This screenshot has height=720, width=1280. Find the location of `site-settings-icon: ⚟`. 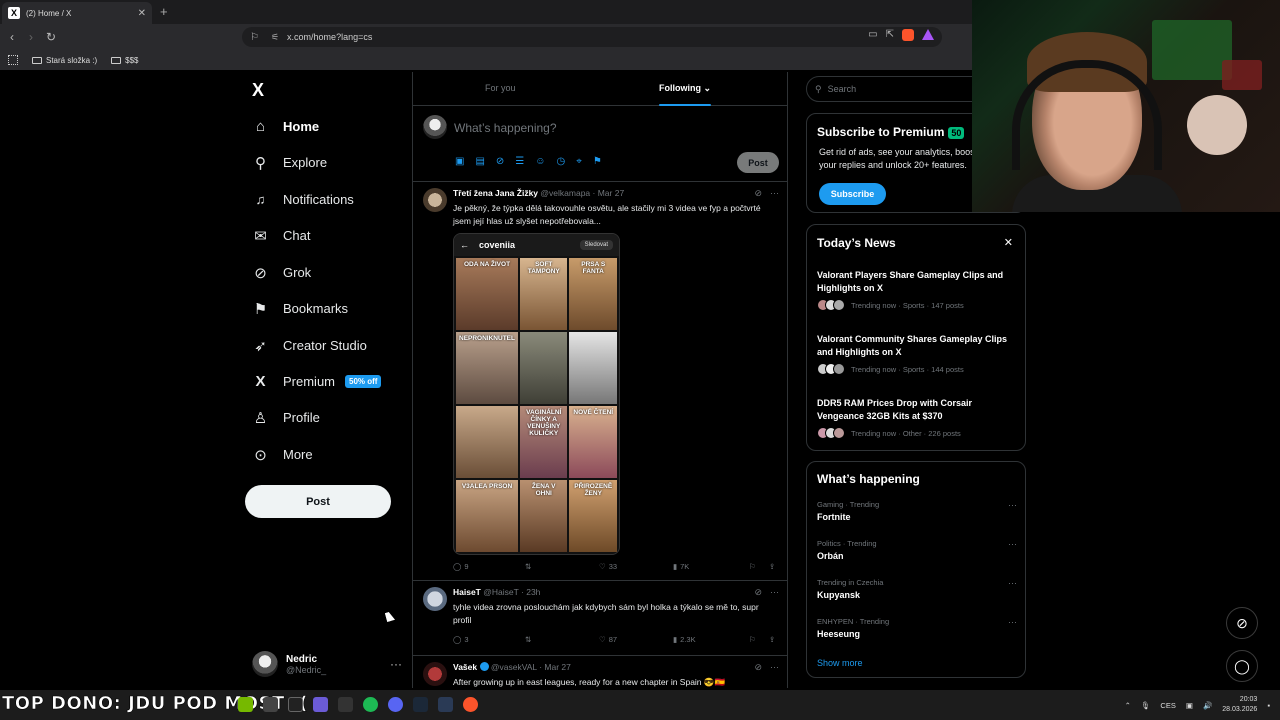

site-settings-icon: ⚟ is located at coordinates (275, 37).